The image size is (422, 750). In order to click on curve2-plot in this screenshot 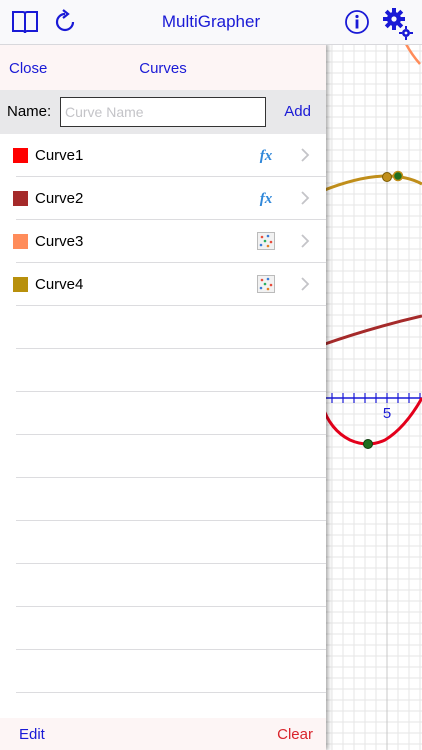, I will do `click(371, 330)`.